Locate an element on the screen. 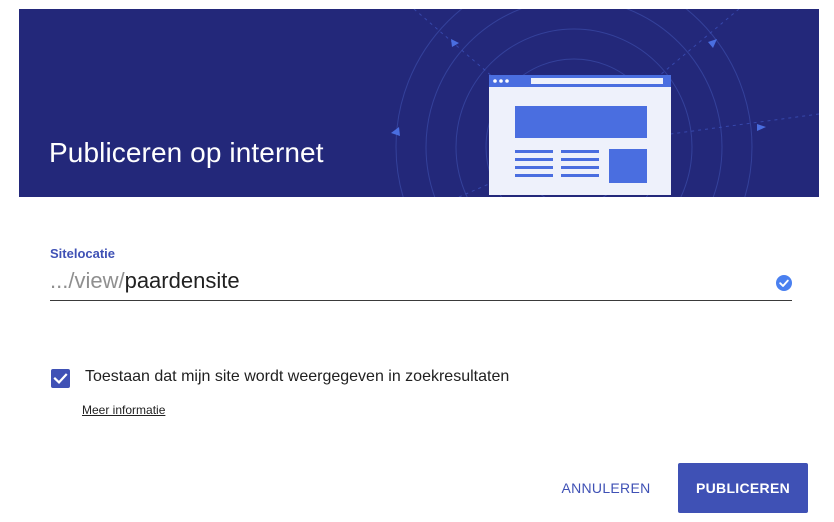 Image resolution: width=834 pixels, height=522 pixels. more-info-link: Meer informatie is located at coordinates (123, 410).